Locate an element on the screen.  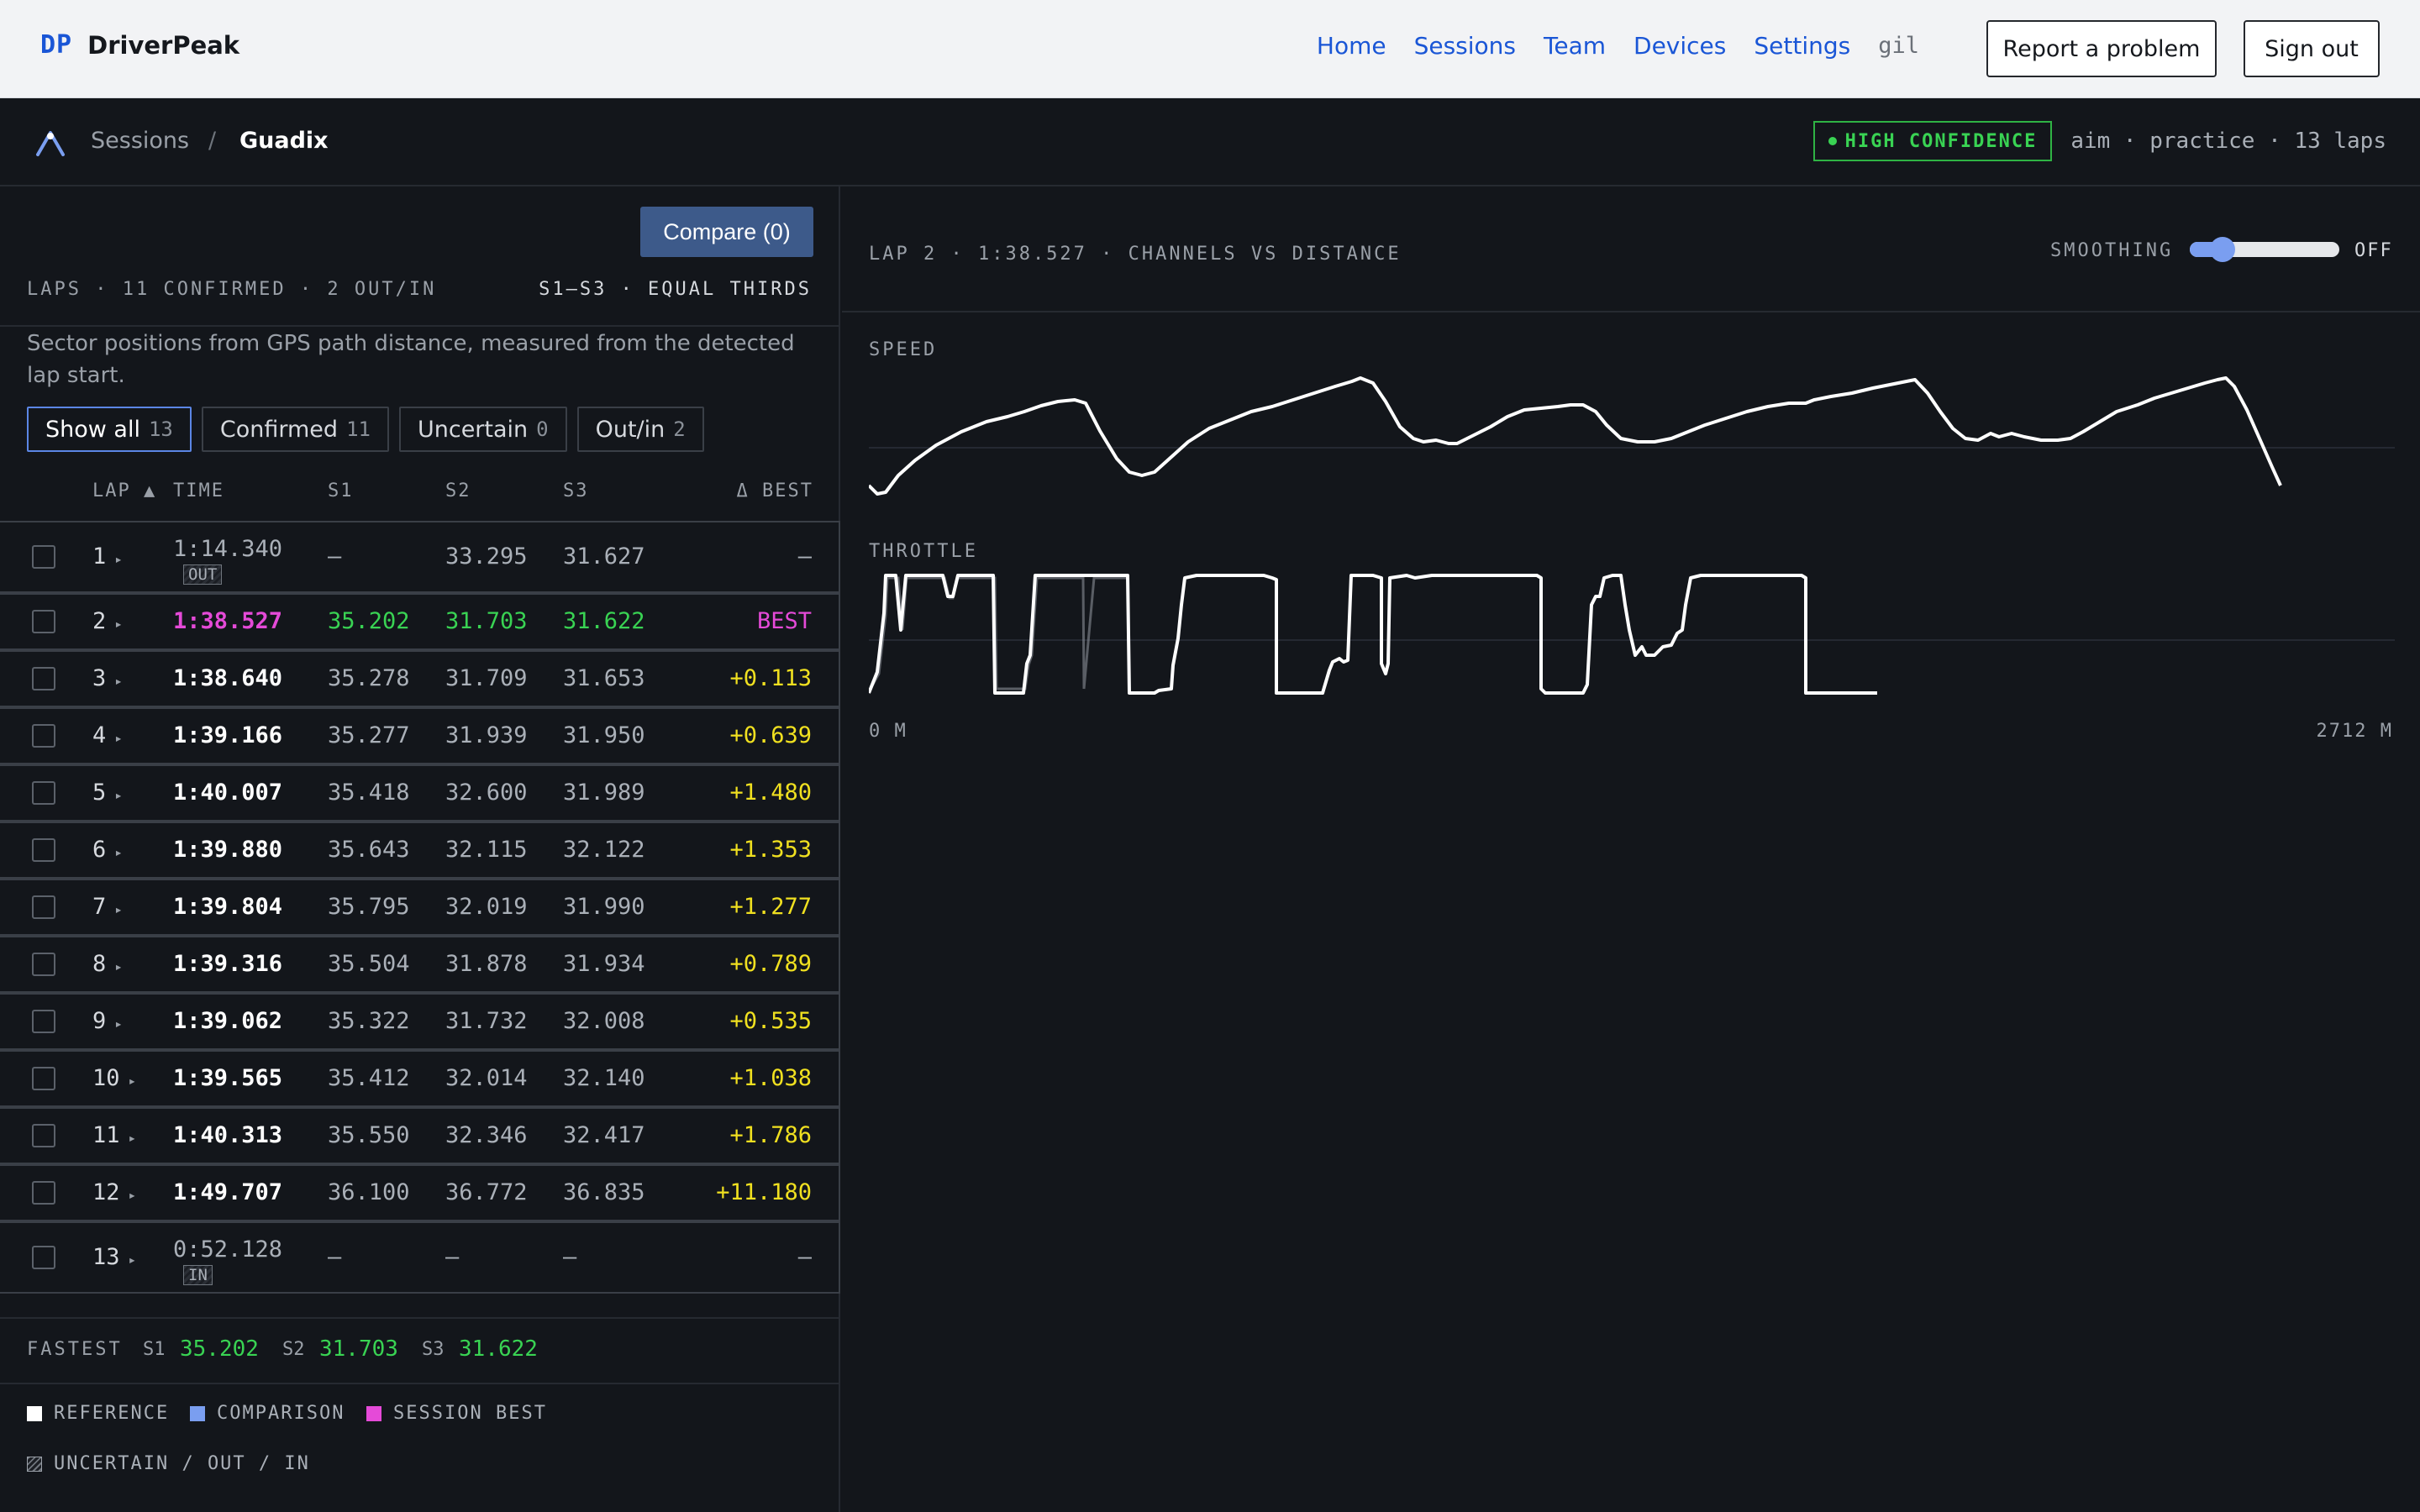
report-problem-button: Report a problem is located at coordinates (2101, 48).